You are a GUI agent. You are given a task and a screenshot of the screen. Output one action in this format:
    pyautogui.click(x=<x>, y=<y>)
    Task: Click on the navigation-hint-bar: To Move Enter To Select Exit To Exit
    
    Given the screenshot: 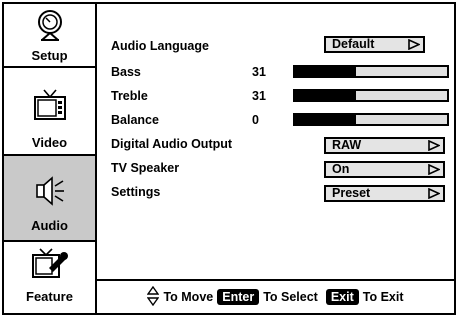 What is the action you would take?
    pyautogui.click(x=275, y=296)
    